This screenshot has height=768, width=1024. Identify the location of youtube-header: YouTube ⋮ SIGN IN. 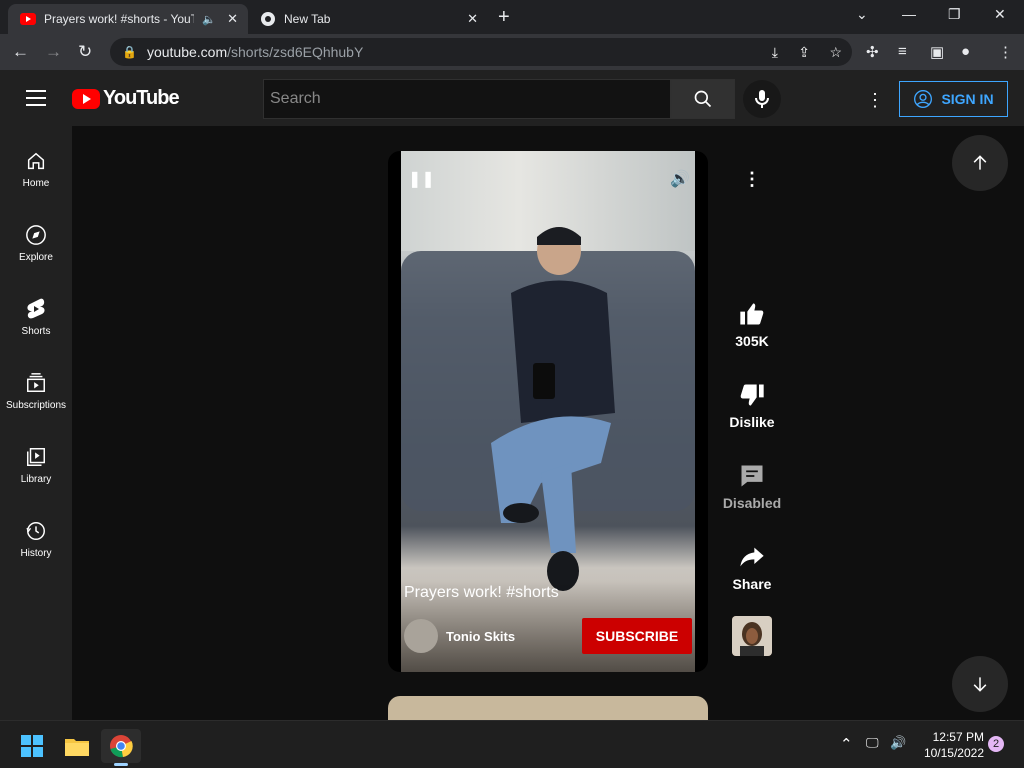
(512, 98).